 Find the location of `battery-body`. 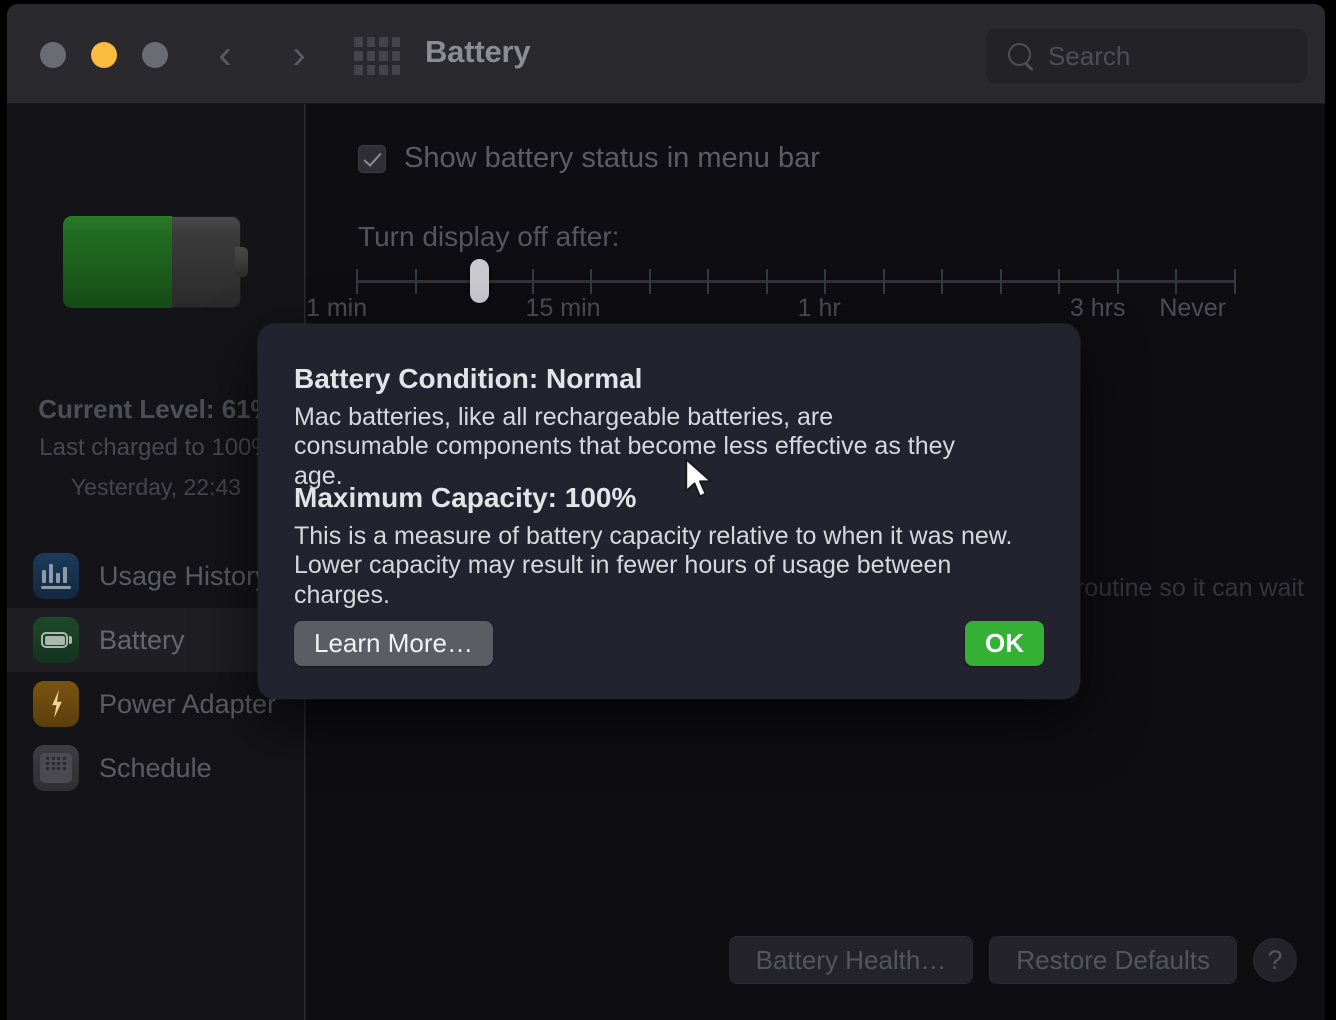

battery-body is located at coordinates (152, 262).